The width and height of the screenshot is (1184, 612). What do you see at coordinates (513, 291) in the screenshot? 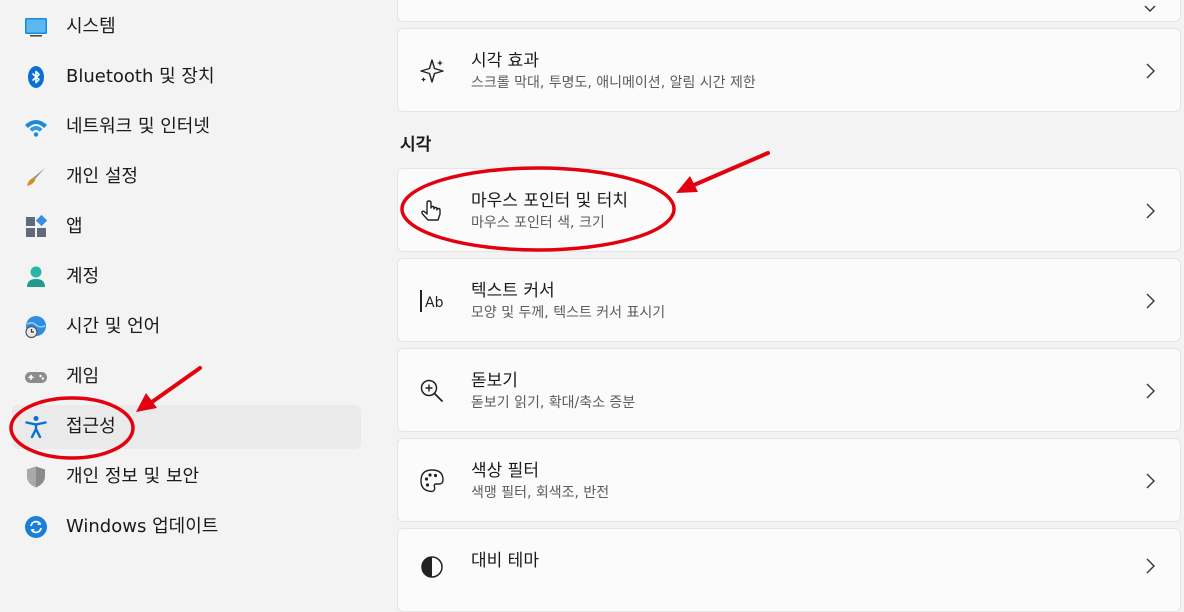
I see `card-title: 텍스트 커서` at bounding box center [513, 291].